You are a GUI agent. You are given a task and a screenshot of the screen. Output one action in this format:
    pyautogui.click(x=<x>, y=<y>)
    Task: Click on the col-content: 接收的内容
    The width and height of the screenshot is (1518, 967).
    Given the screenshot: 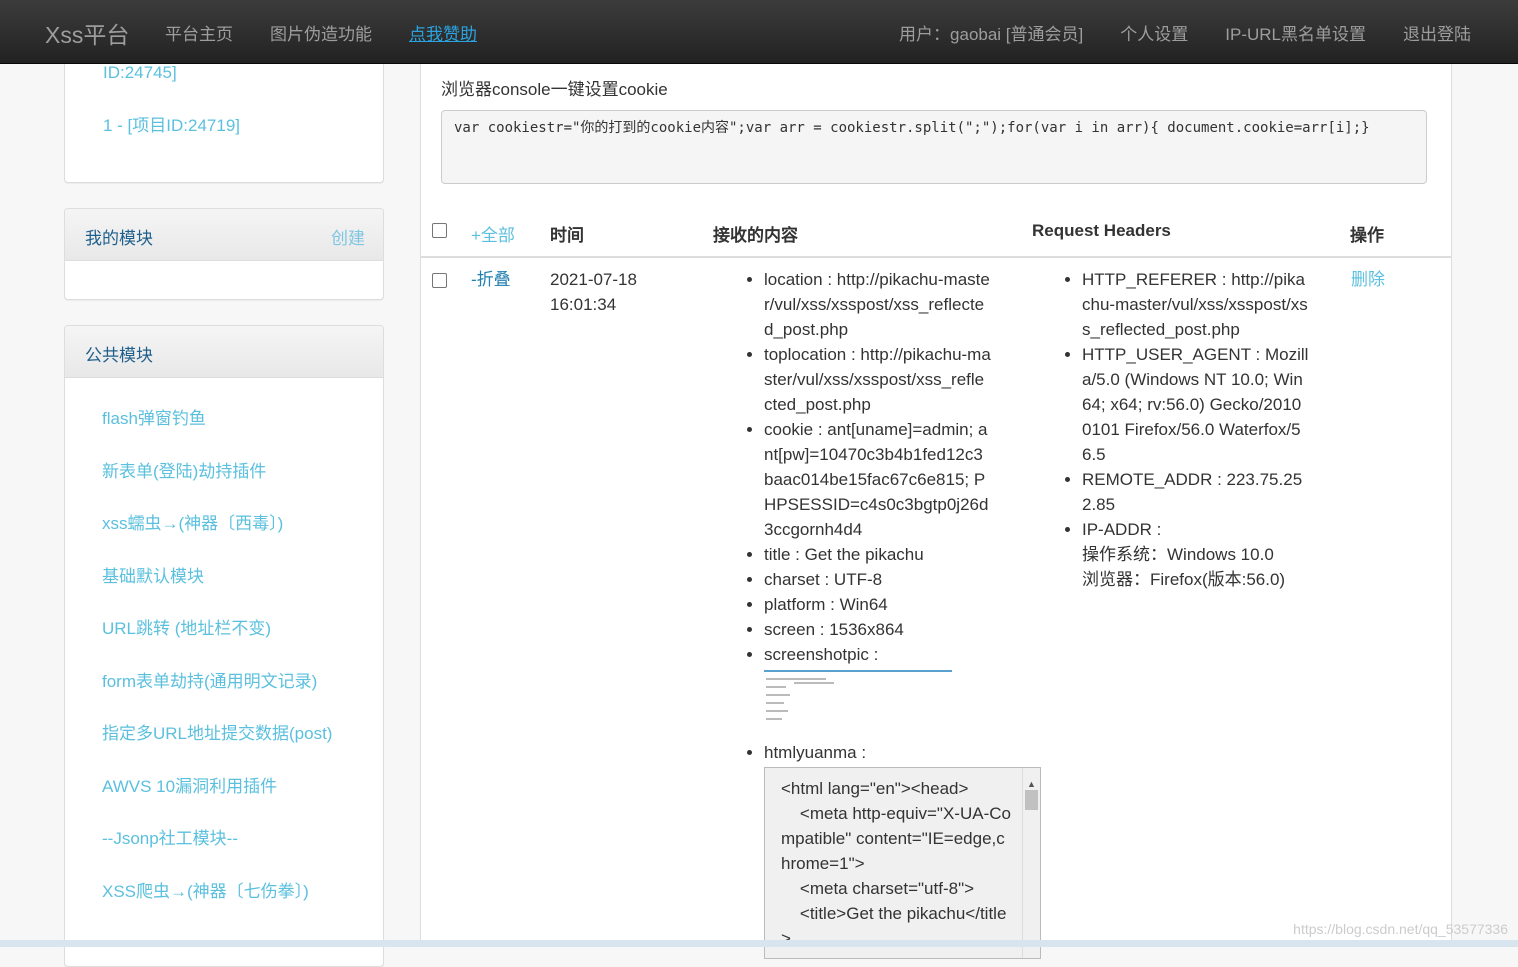 What is the action you would take?
    pyautogui.click(x=755, y=235)
    